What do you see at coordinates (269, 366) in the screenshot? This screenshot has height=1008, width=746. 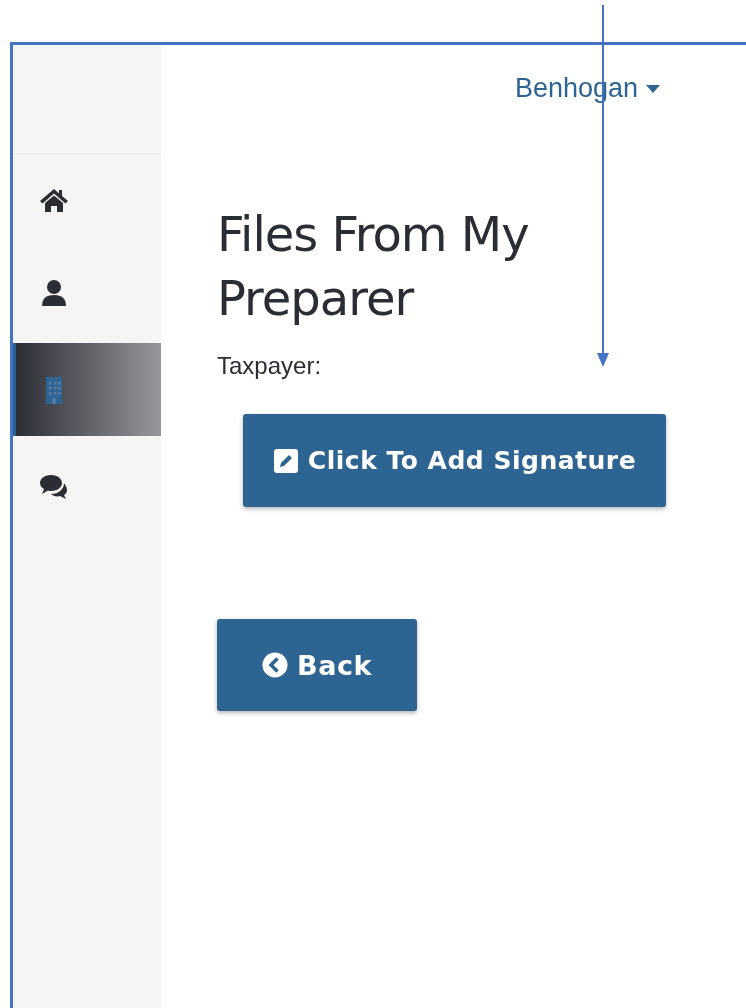 I see `field-label: Taxpayer:` at bounding box center [269, 366].